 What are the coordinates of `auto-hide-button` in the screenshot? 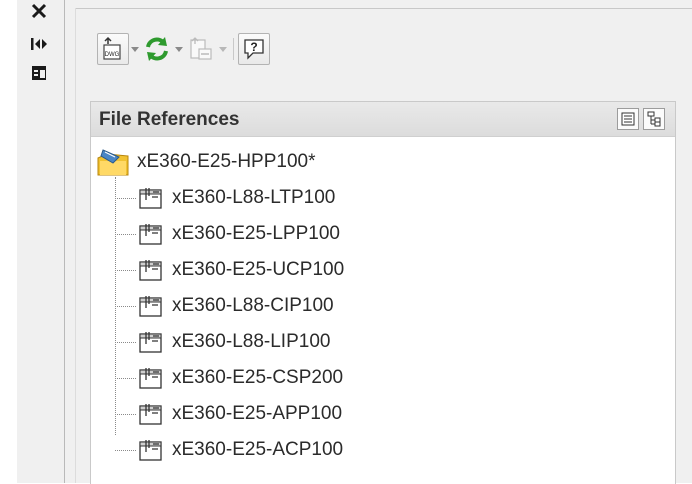 It's located at (39, 44).